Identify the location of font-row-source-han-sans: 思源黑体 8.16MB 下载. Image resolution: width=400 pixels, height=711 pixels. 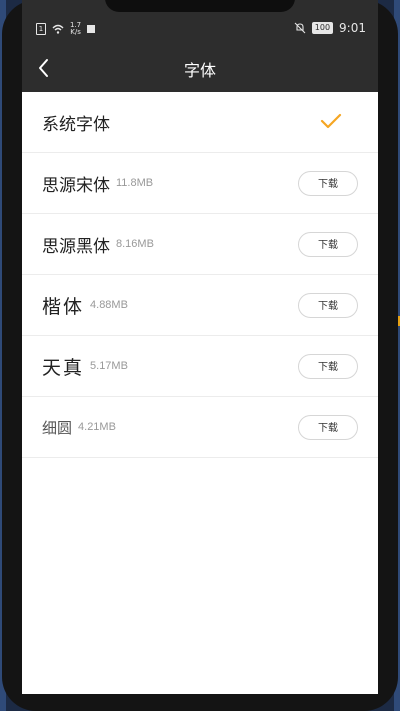
(200, 244).